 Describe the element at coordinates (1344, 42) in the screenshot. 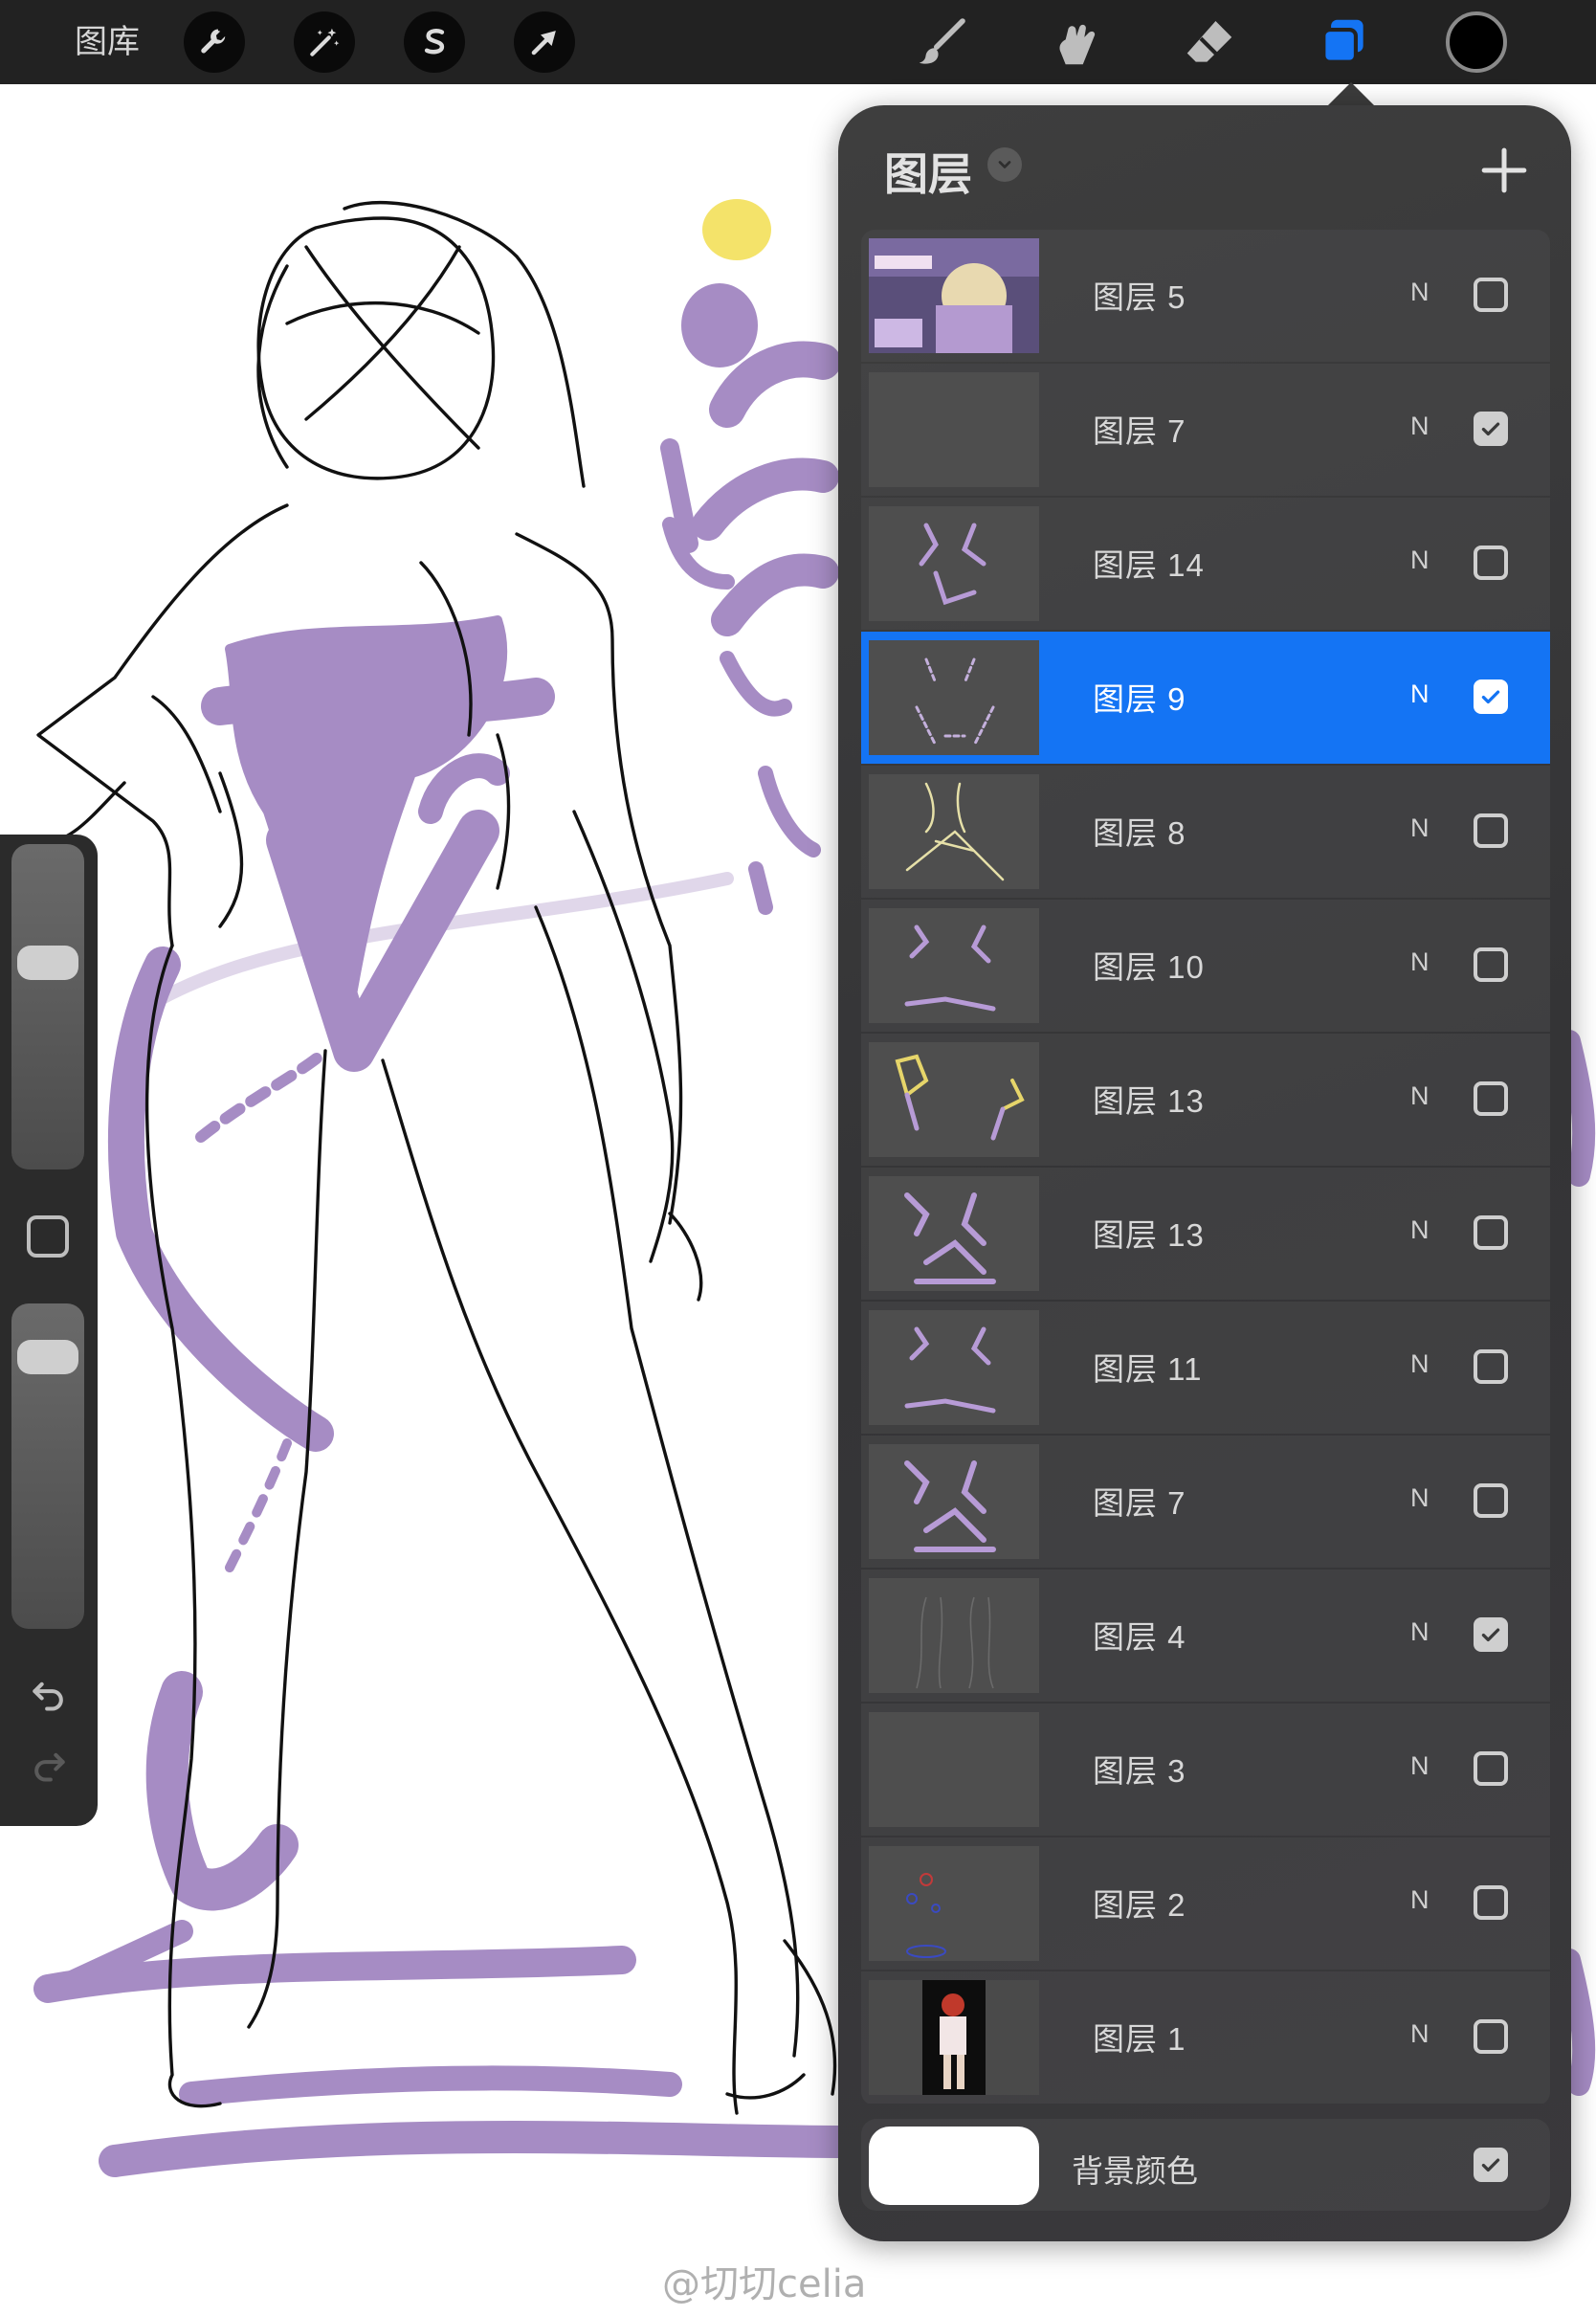

I see `layers-tool-button` at that location.